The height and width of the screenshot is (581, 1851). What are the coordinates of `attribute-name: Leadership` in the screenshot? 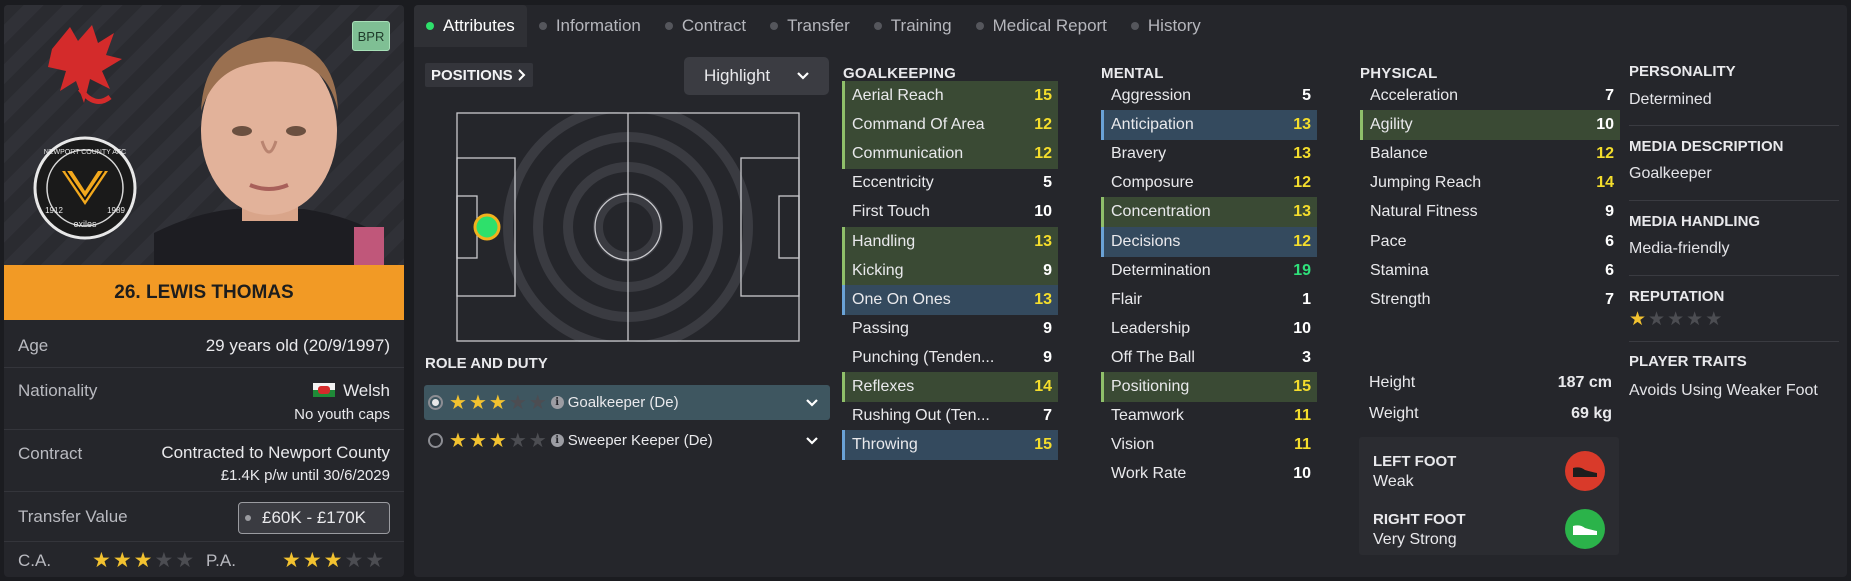 It's located at (1151, 328).